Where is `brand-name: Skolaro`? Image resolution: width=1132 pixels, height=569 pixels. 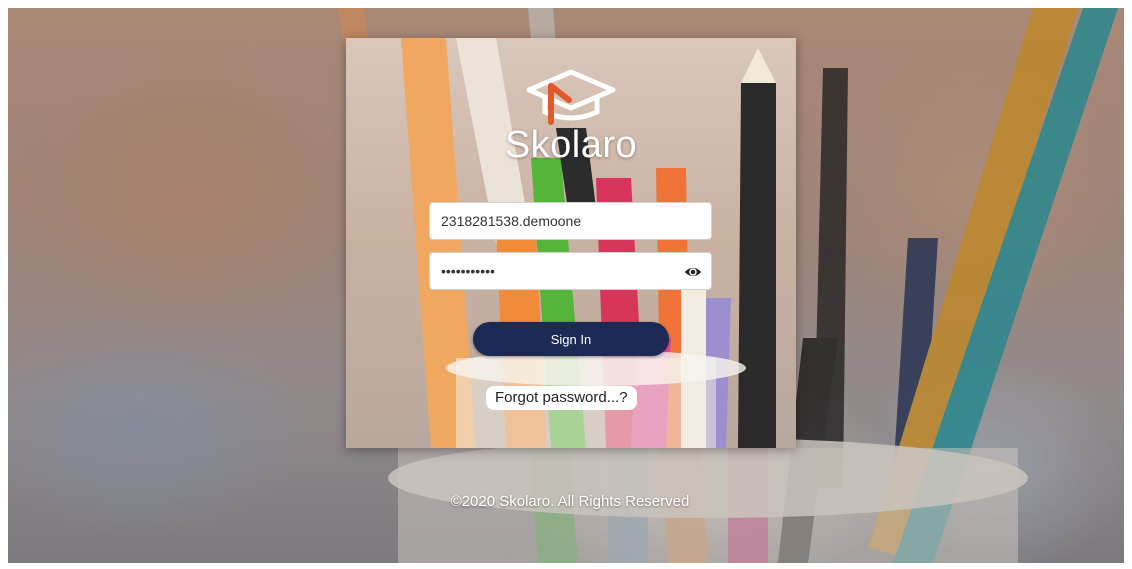 brand-name: Skolaro is located at coordinates (571, 145).